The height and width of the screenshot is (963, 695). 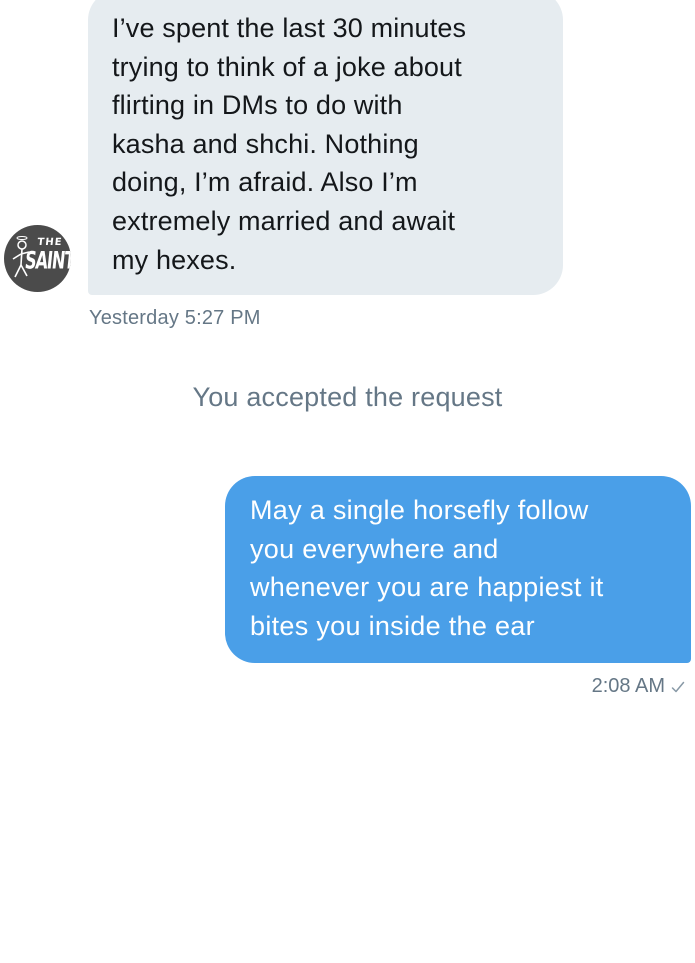 I want to click on message-line: kasha and shchi. Nothing, so click(x=265, y=143).